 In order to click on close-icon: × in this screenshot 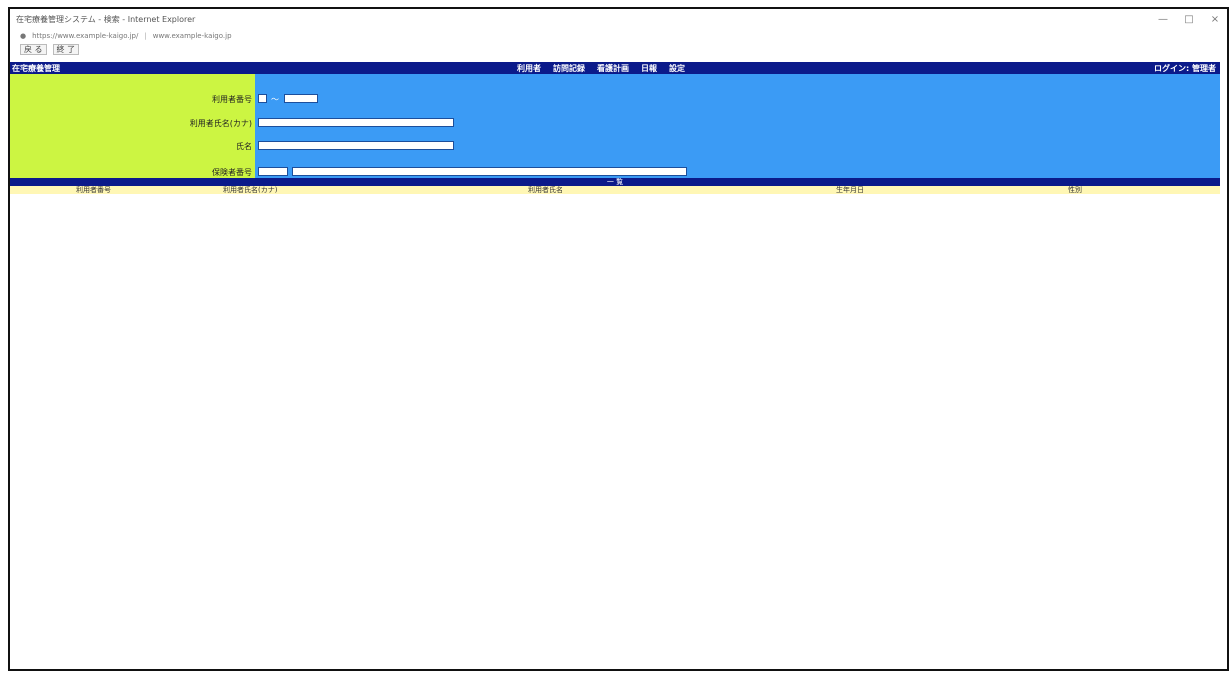, I will do `click(1215, 19)`.